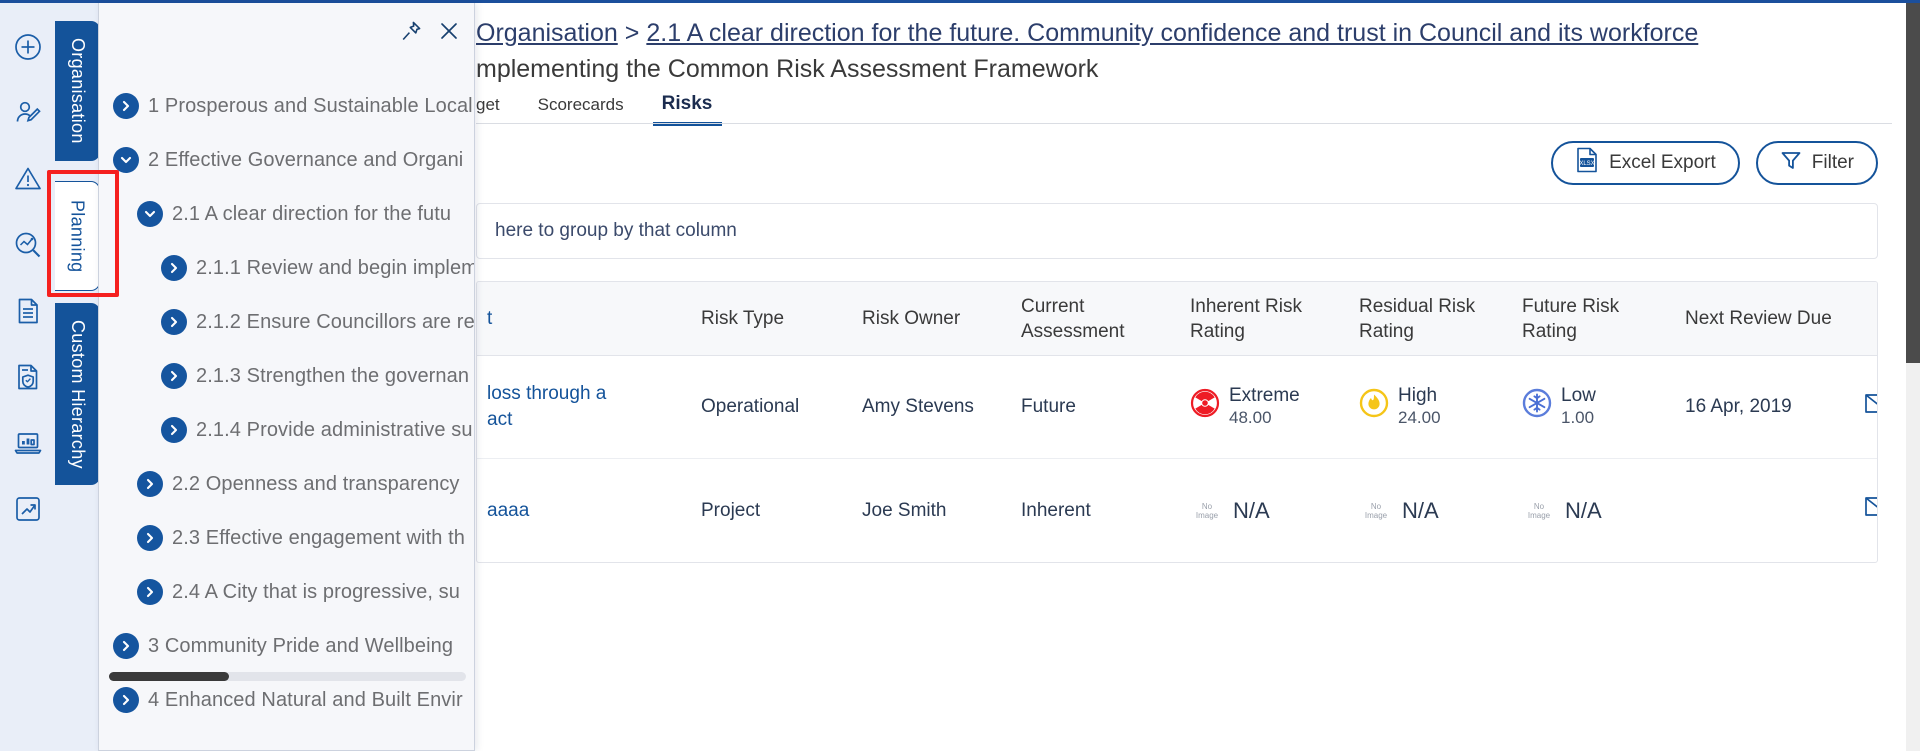 Image resolution: width=1920 pixels, height=751 pixels. I want to click on svg-text: XLSX, so click(1586, 164).